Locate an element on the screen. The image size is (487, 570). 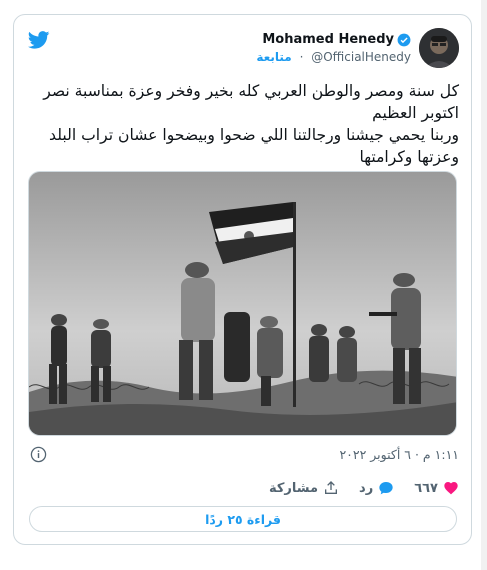
author-block: Mohamed Henedy @OfficialHenedy · متابعة is located at coordinates (333, 48).